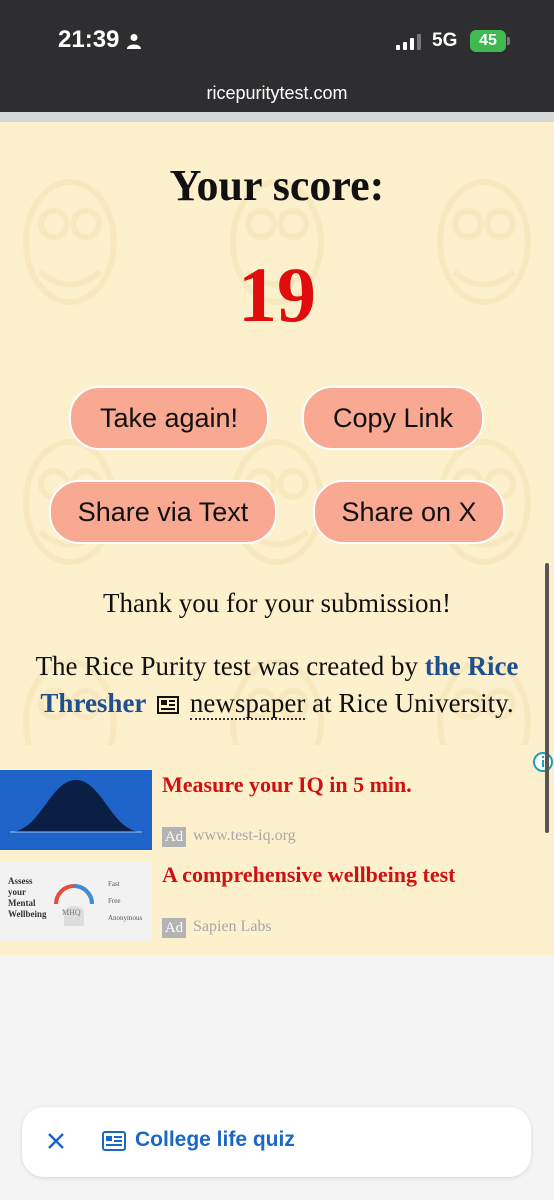 Image resolution: width=554 pixels, height=1200 pixels. What do you see at coordinates (277, 185) in the screenshot?
I see `score-heading: Your score:` at bounding box center [277, 185].